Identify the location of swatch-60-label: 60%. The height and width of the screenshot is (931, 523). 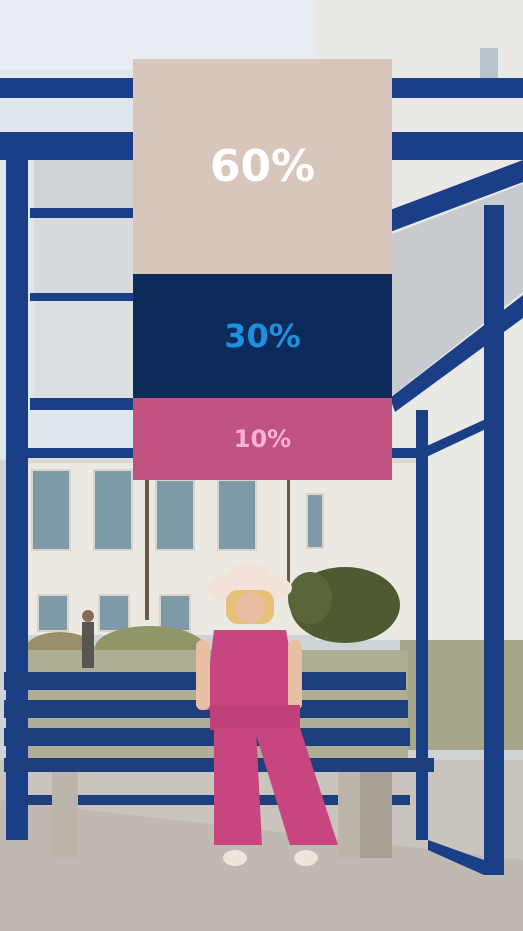
(262, 166).